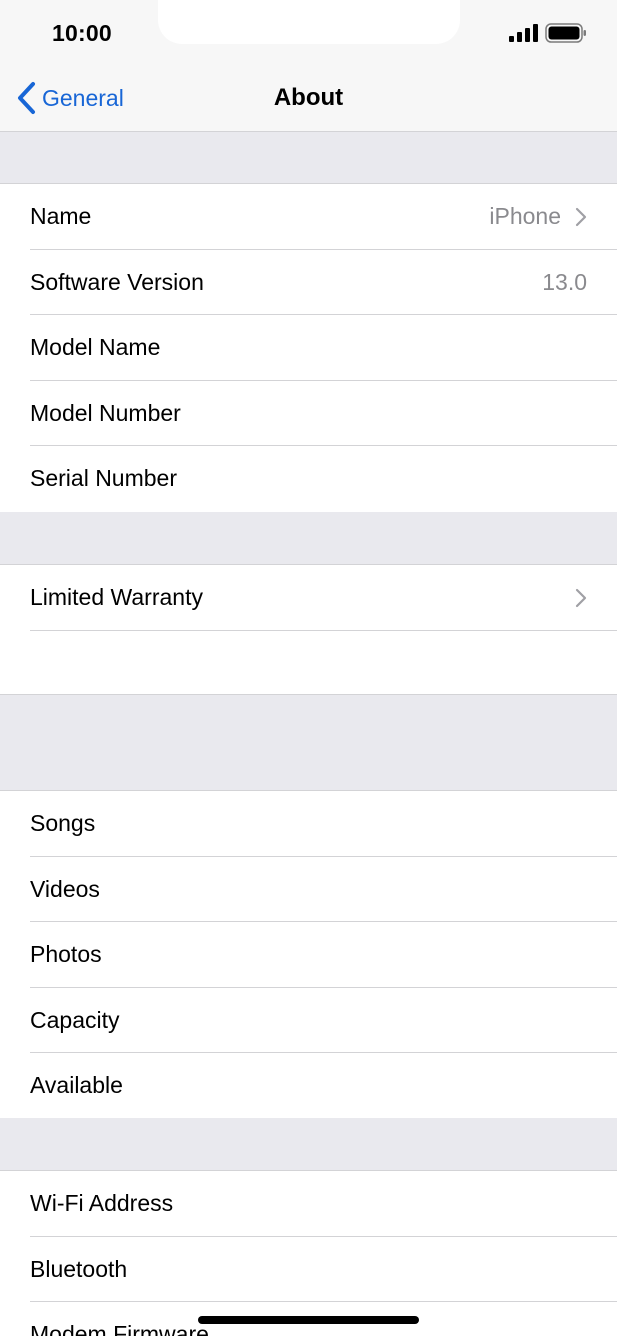 The height and width of the screenshot is (1336, 617). Describe the element at coordinates (308, 1204) in the screenshot. I see `row-wifi-address: Wi-Fi Address` at that location.